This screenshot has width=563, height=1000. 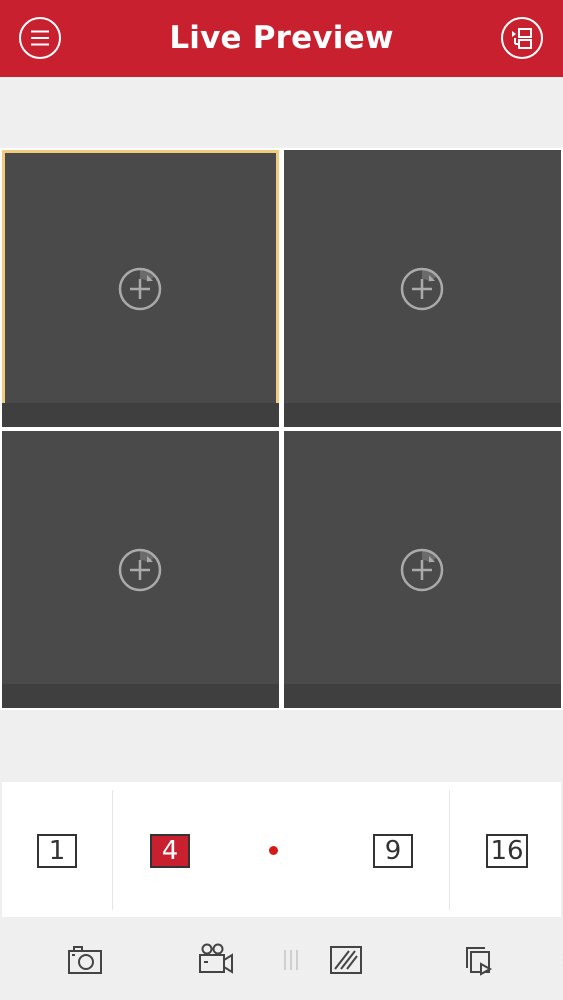 I want to click on playback-icon, so click(x=479, y=961).